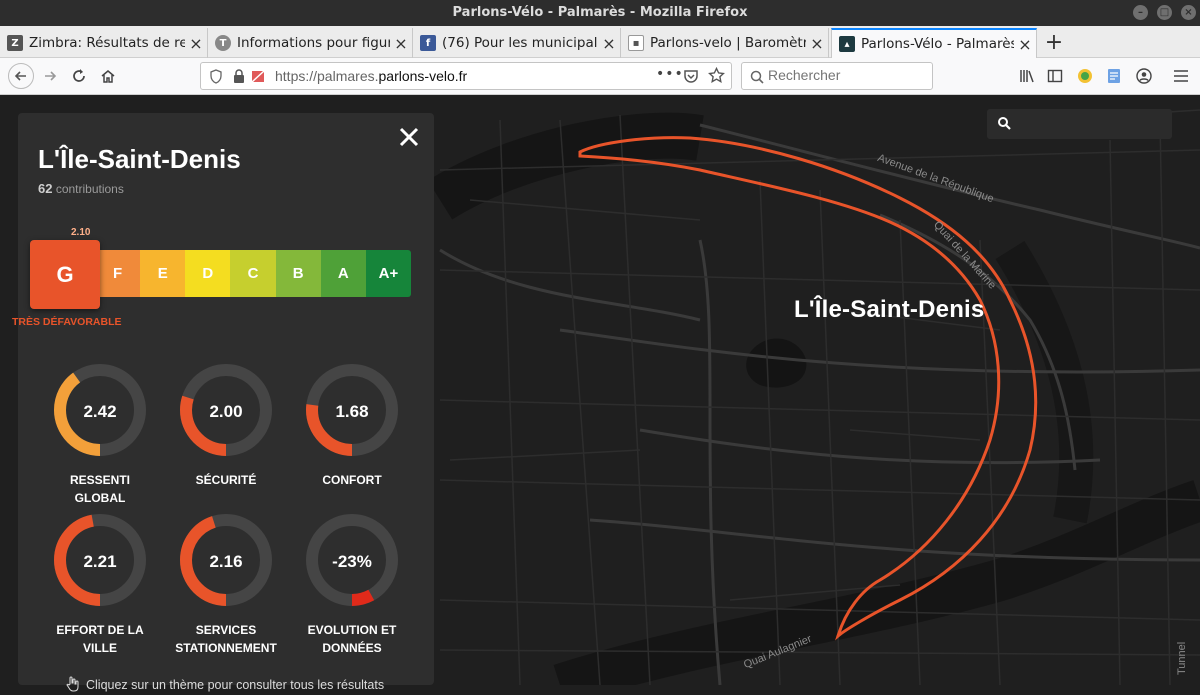 This screenshot has height=695, width=1200. What do you see at coordinates (1181, 76) in the screenshot?
I see `menu-icon` at bounding box center [1181, 76].